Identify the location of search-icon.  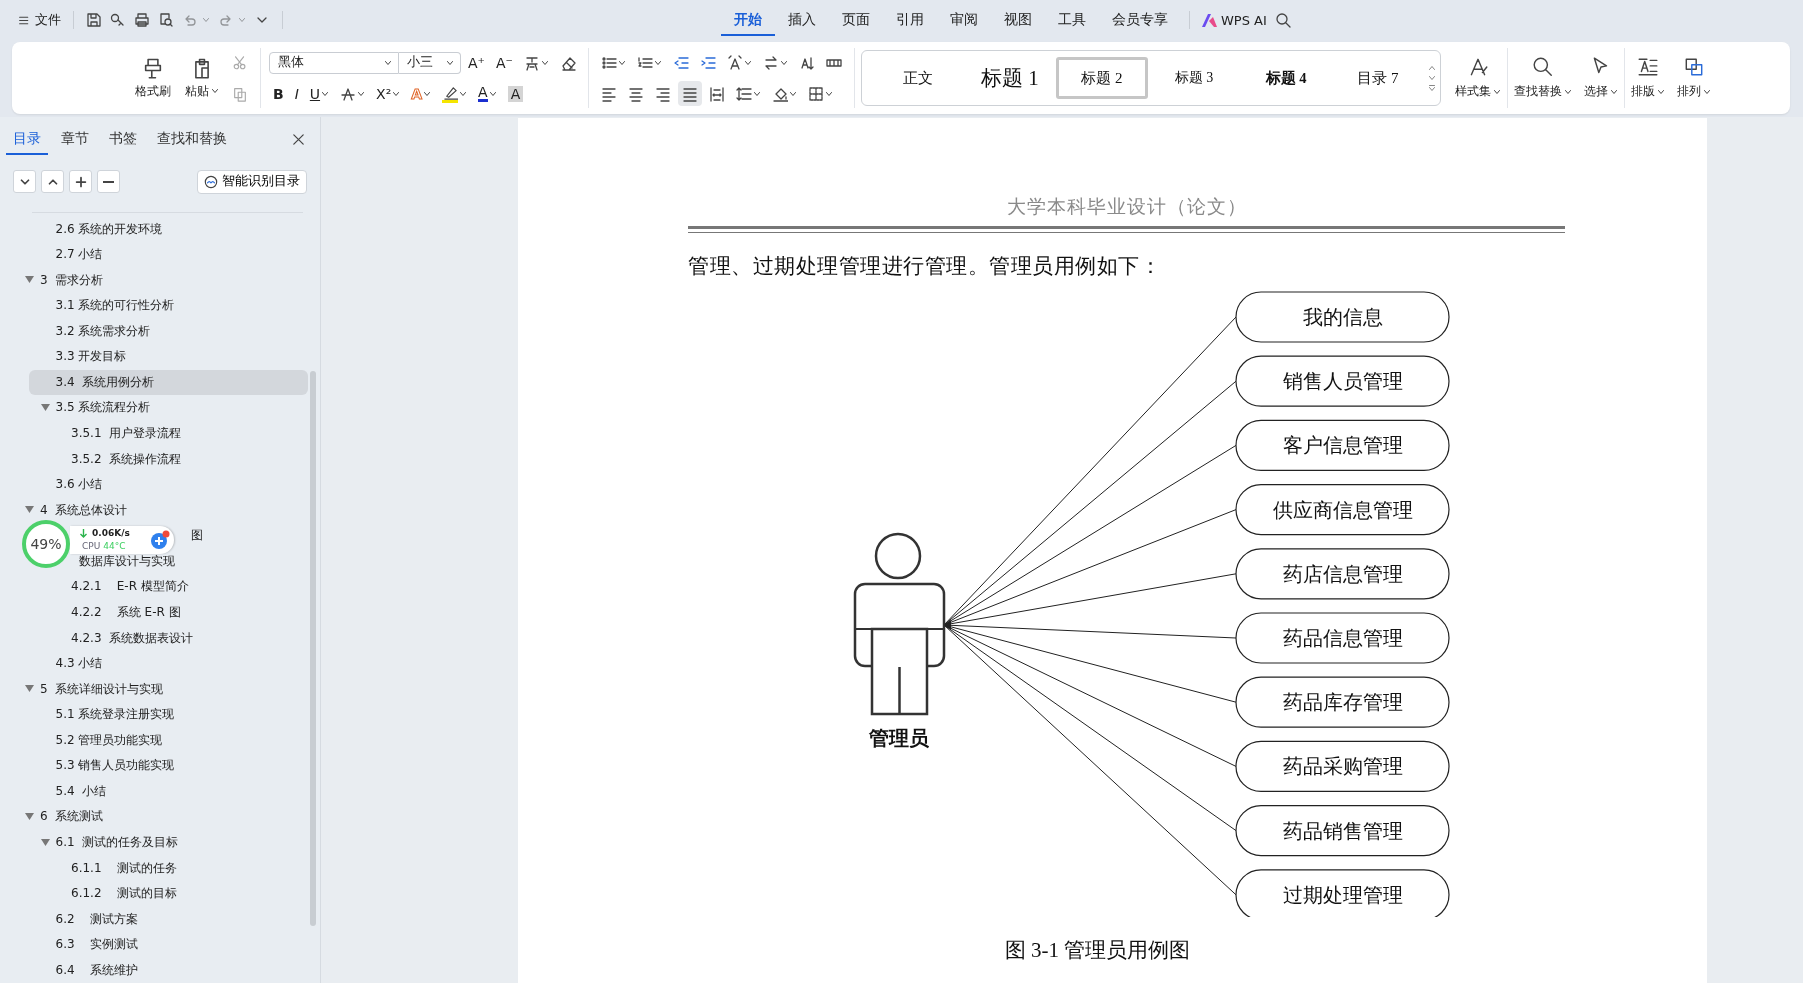
(1282, 20).